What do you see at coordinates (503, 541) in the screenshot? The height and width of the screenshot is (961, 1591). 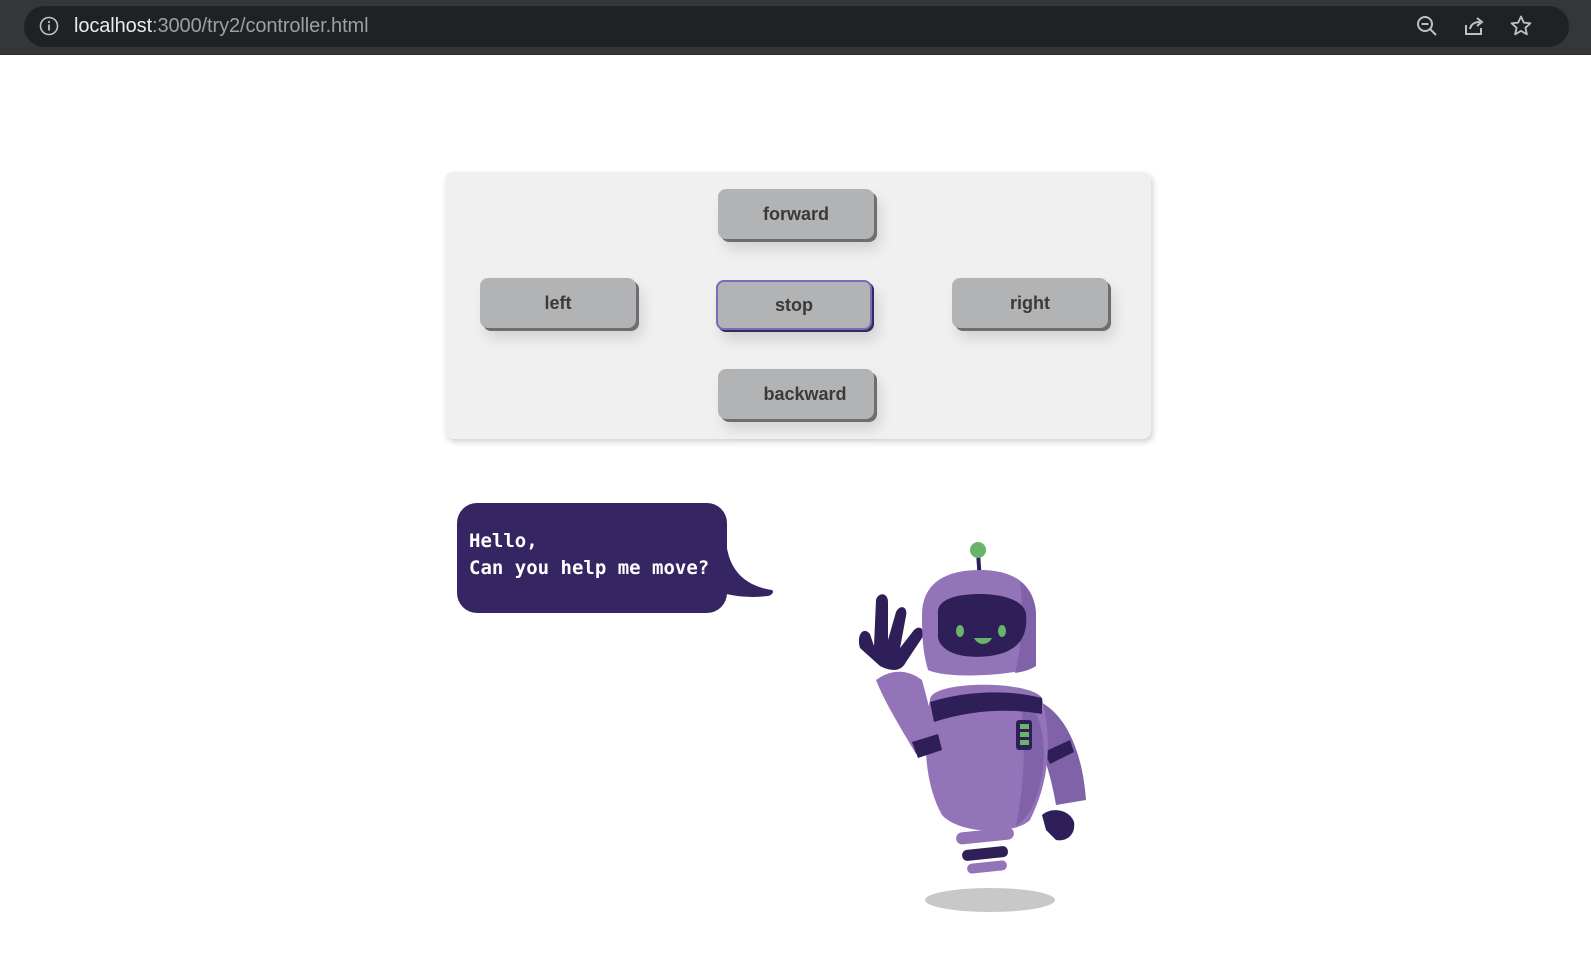 I see `speech-line-1: Hello,` at bounding box center [503, 541].